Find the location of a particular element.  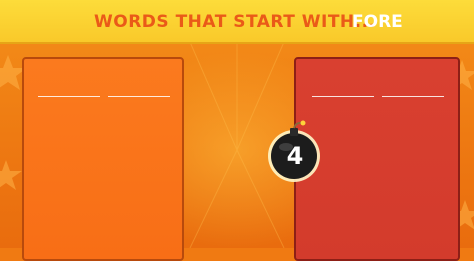

prompt-word: FORE is located at coordinates (377, 22).